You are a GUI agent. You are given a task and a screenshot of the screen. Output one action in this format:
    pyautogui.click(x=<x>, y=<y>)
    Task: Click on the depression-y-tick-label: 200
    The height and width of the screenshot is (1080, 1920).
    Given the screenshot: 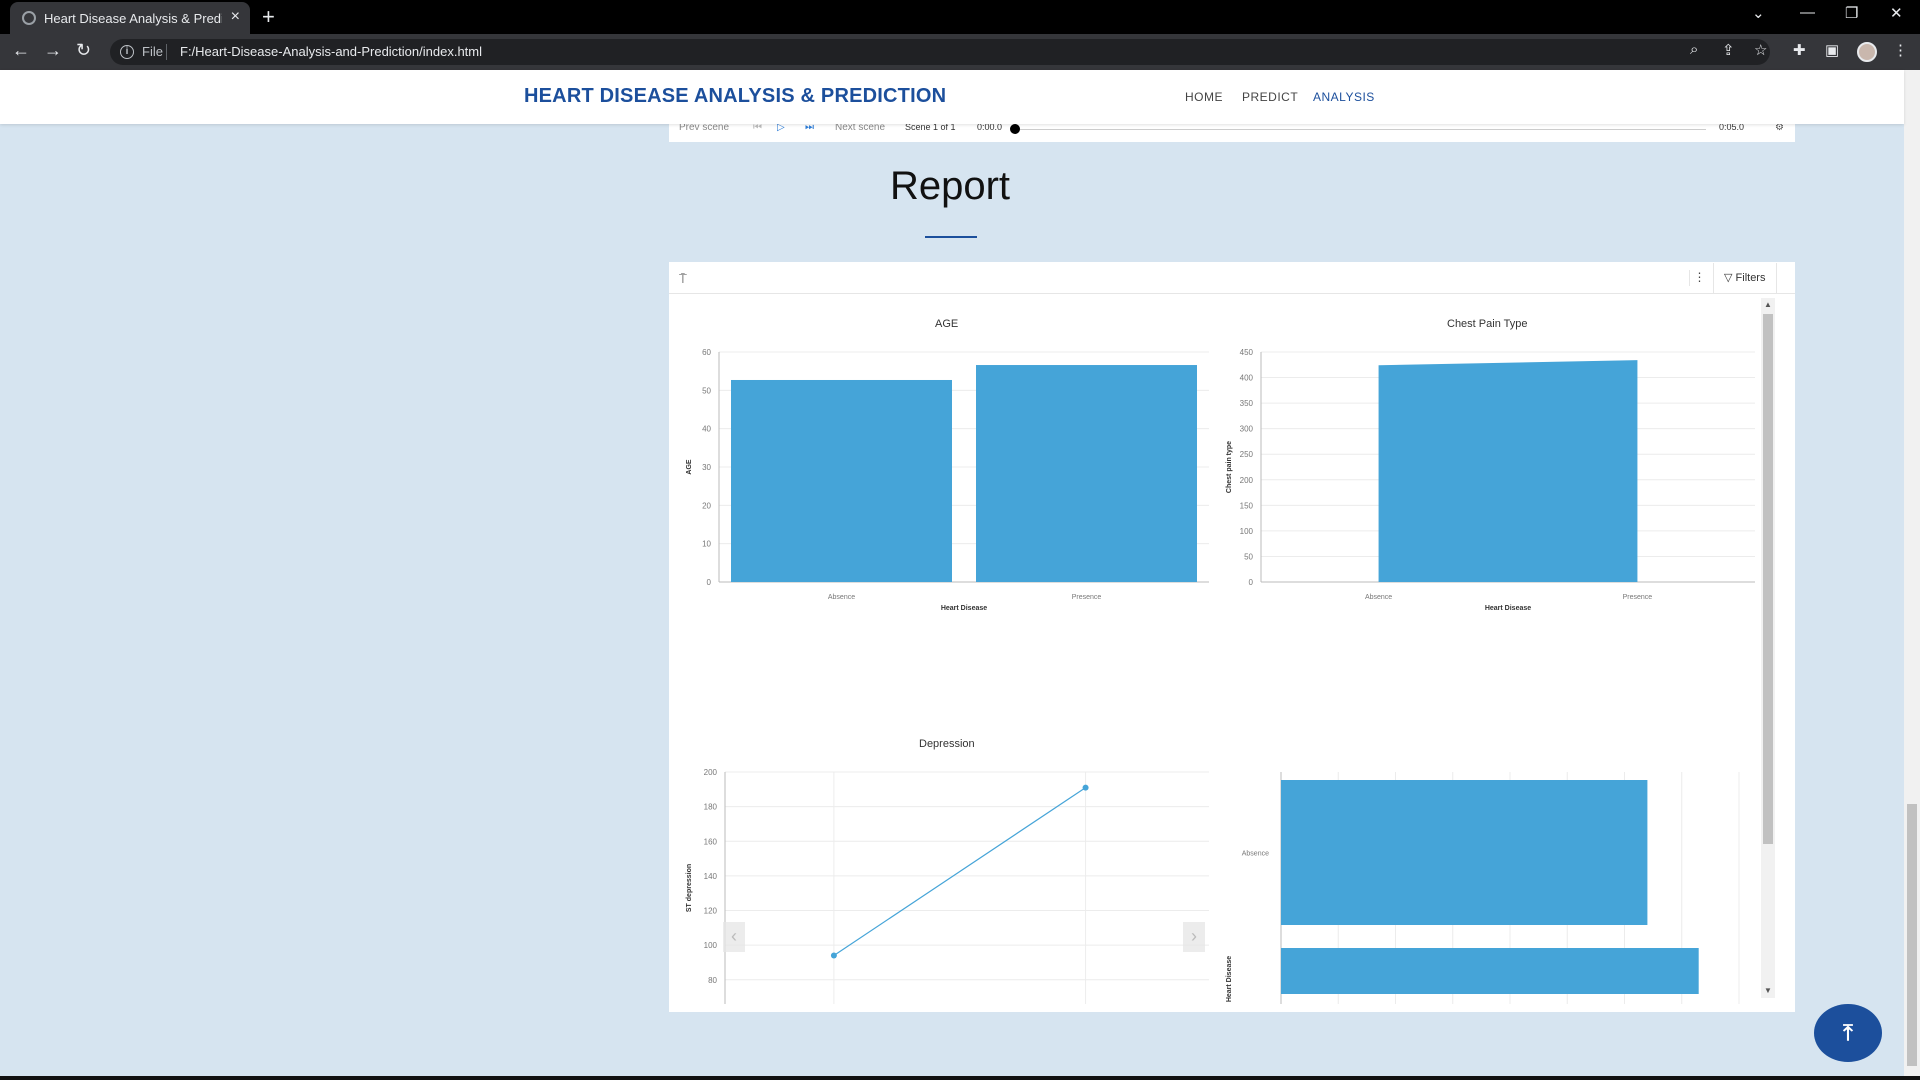 What is the action you would take?
    pyautogui.click(x=711, y=772)
    